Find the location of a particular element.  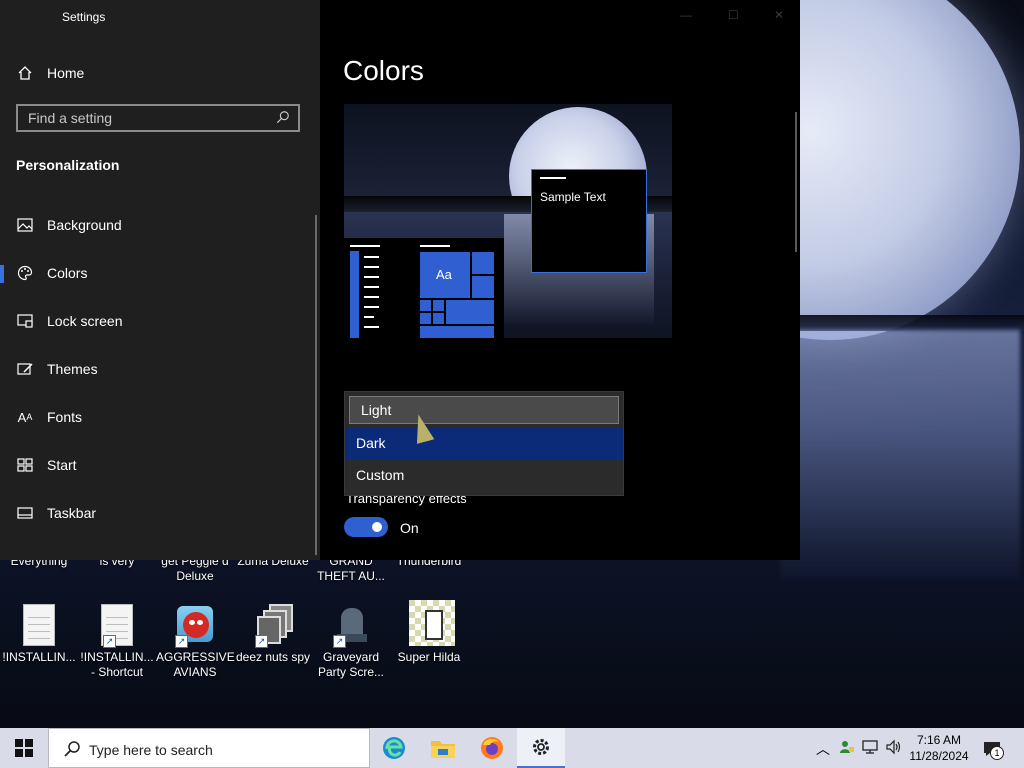

taskbar-icon is located at coordinates (25, 513).